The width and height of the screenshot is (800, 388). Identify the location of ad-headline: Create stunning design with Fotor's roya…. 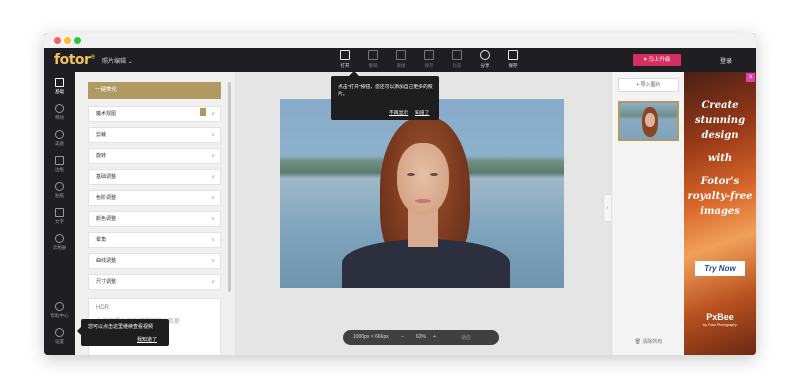
(720, 158).